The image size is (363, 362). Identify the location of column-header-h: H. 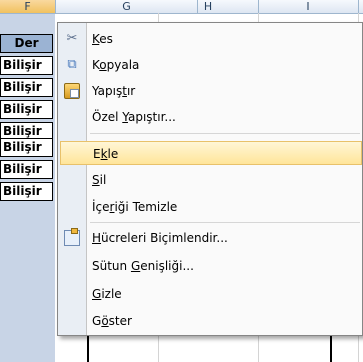
(208, 6).